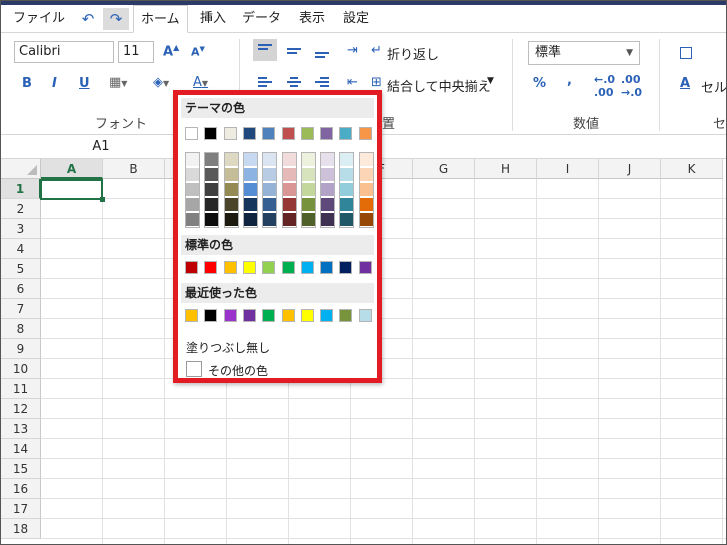 Image resolution: width=727 pixels, height=545 pixels. I want to click on row-header: 2, so click(21, 209).